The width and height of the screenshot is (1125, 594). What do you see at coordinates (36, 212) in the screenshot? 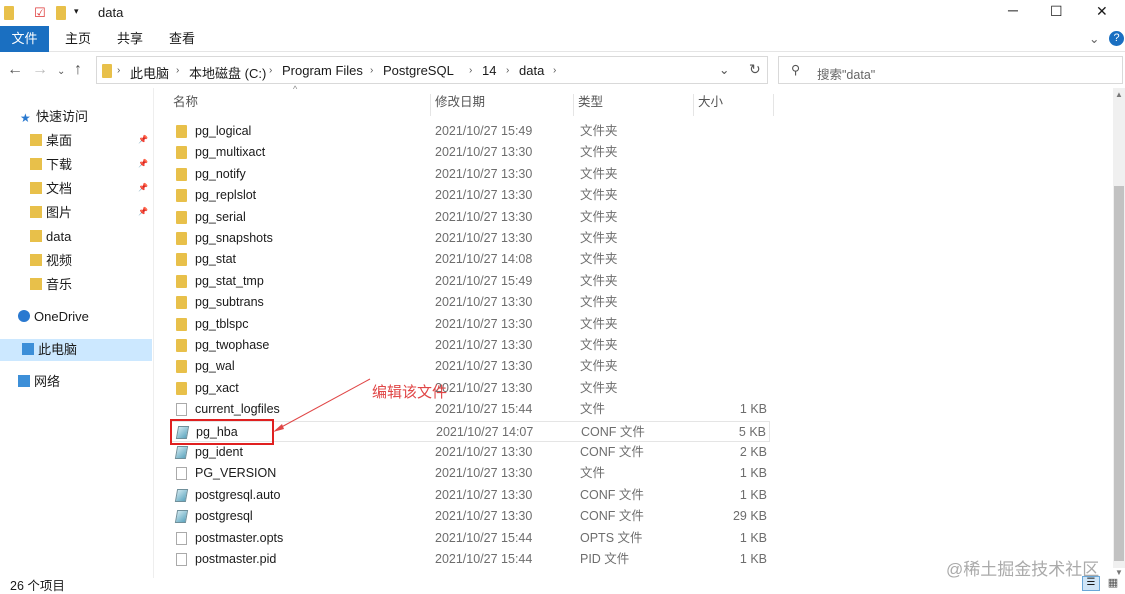
I see `pictures-folder-icon` at bounding box center [36, 212].